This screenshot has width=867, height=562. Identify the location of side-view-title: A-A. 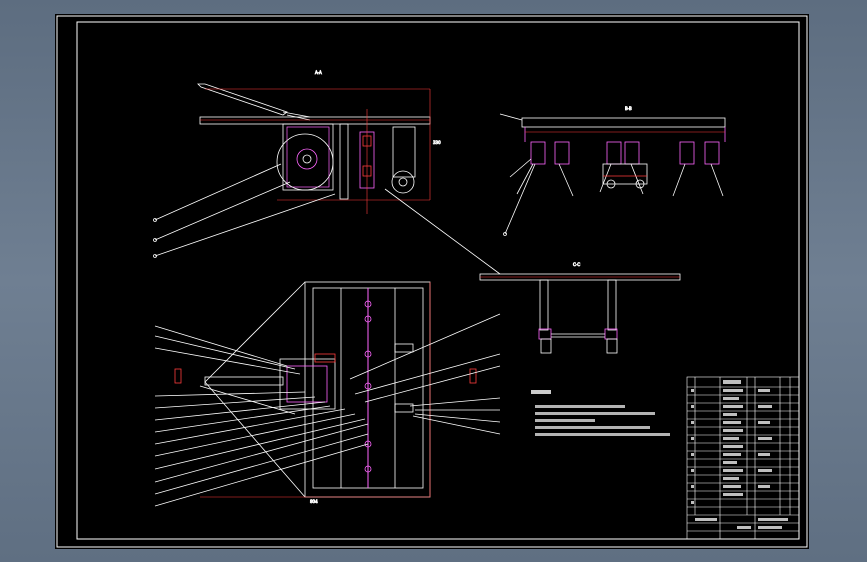
(318, 72).